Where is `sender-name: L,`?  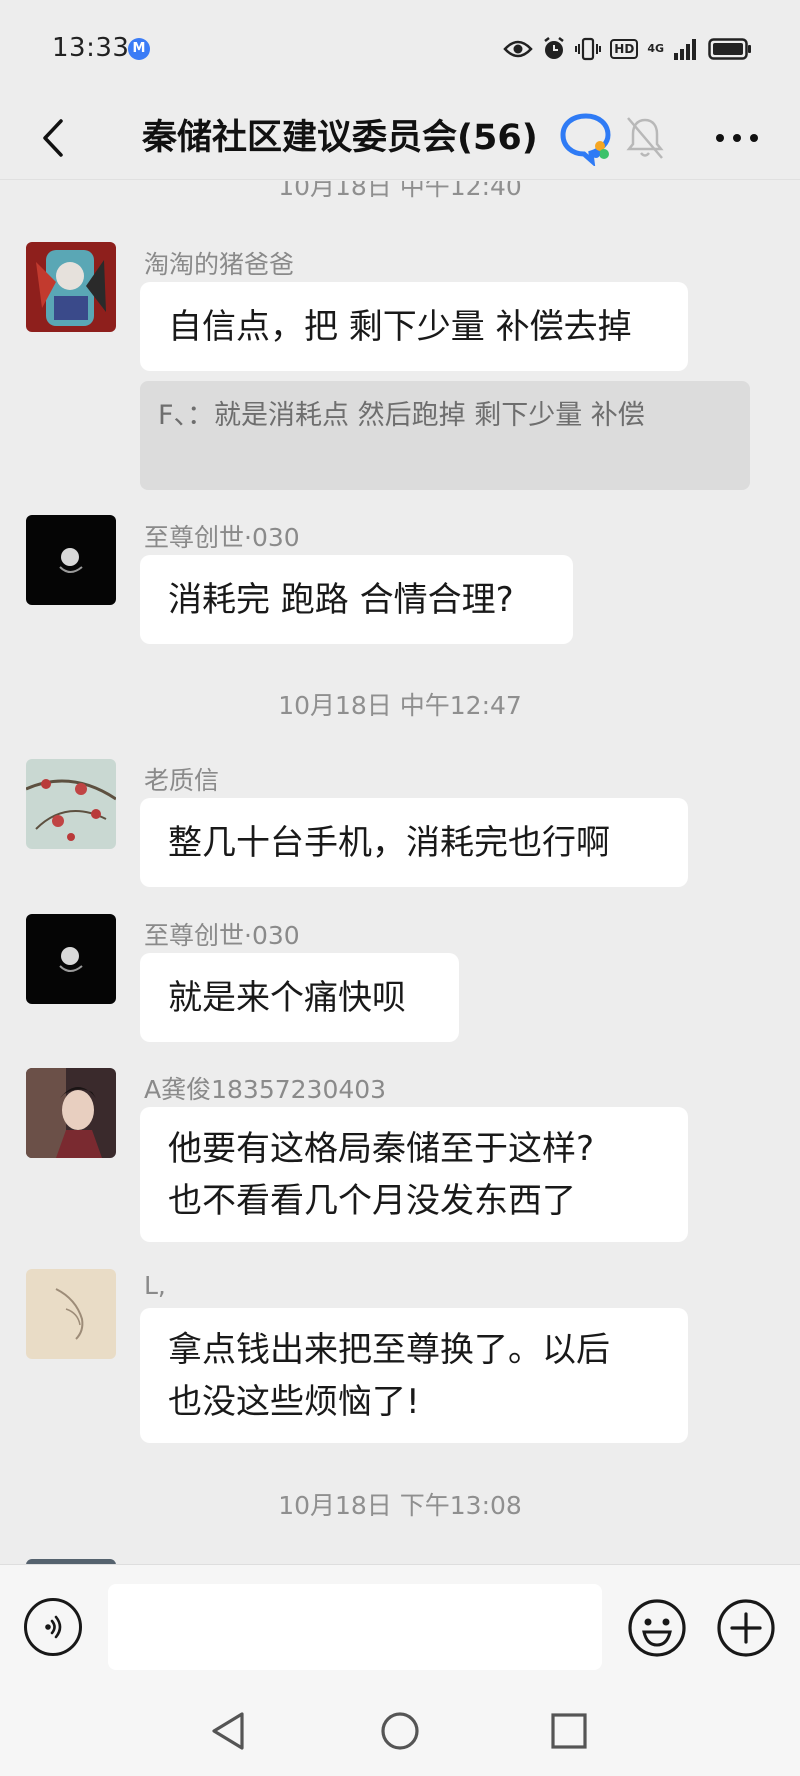
sender-name: L, is located at coordinates (155, 1285).